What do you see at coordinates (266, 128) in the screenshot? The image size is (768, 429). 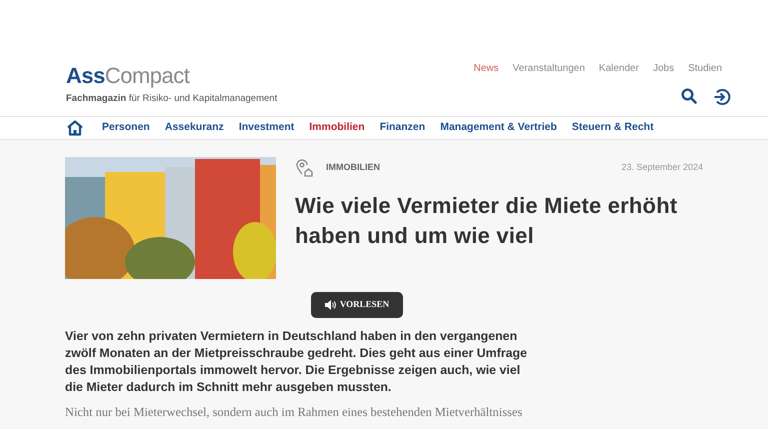 I see `nav-link: Investment` at bounding box center [266, 128].